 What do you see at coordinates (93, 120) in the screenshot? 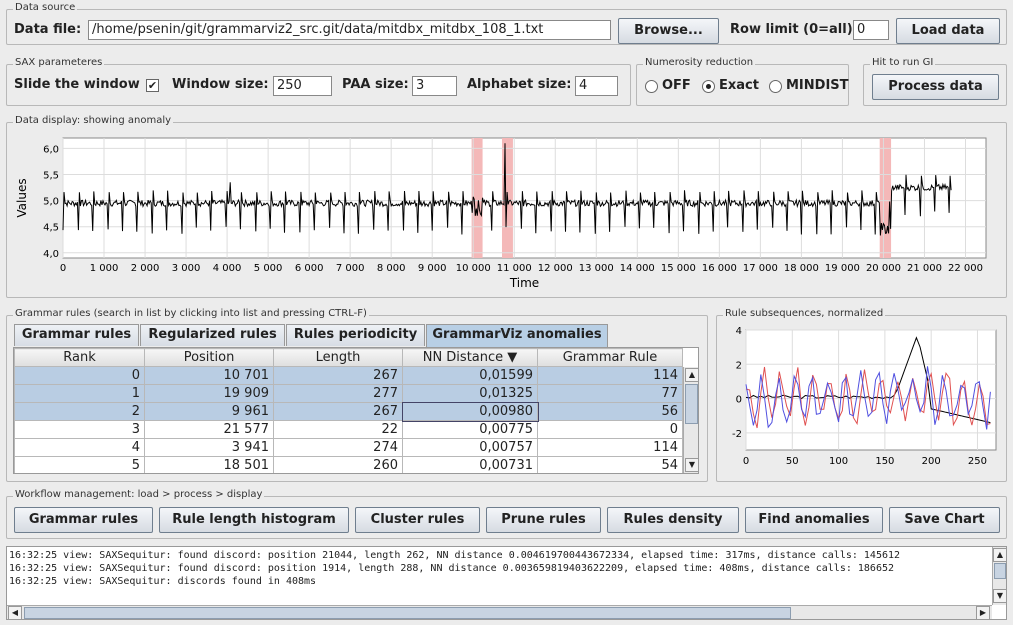
I see `data-display-title: Data display: showing anomaly` at bounding box center [93, 120].